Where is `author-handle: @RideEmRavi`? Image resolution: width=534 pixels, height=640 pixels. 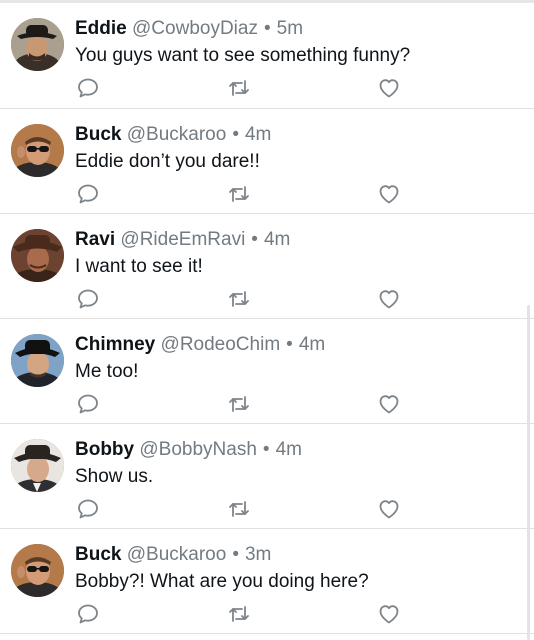 author-handle: @RideEmRavi is located at coordinates (182, 239).